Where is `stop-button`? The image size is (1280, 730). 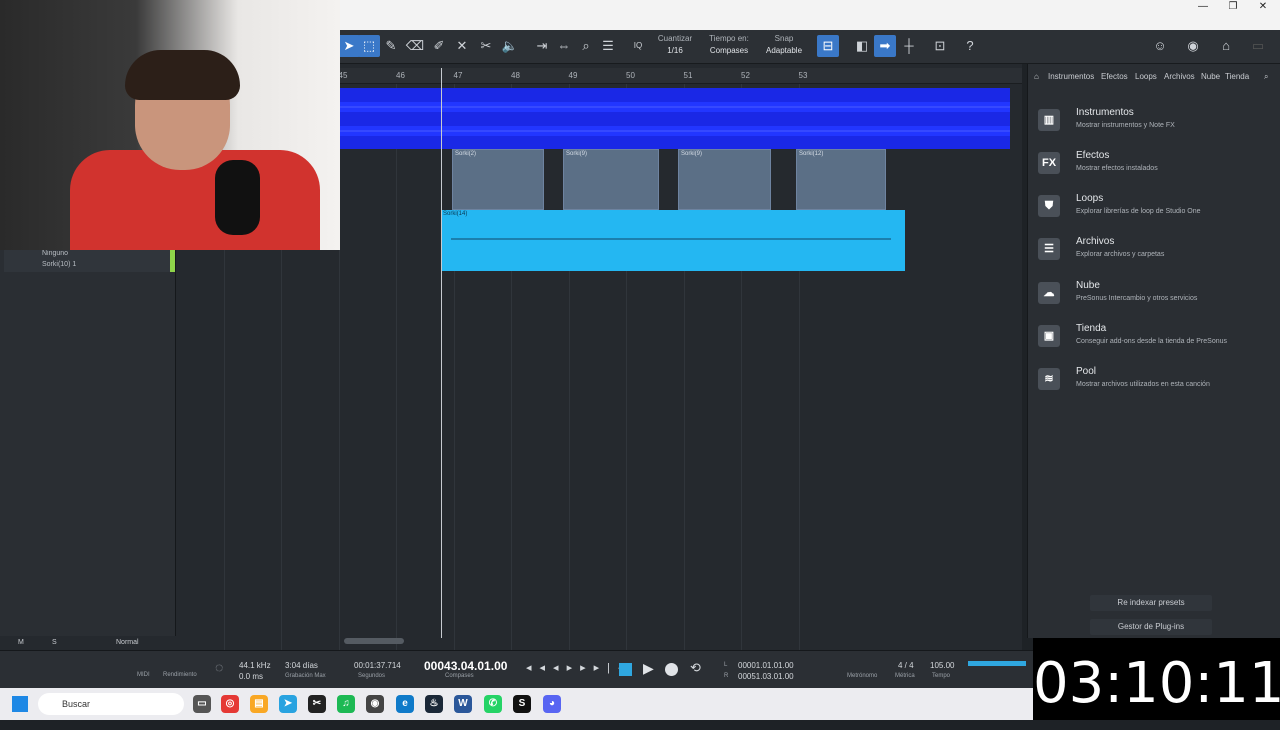
stop-button is located at coordinates (625, 669).